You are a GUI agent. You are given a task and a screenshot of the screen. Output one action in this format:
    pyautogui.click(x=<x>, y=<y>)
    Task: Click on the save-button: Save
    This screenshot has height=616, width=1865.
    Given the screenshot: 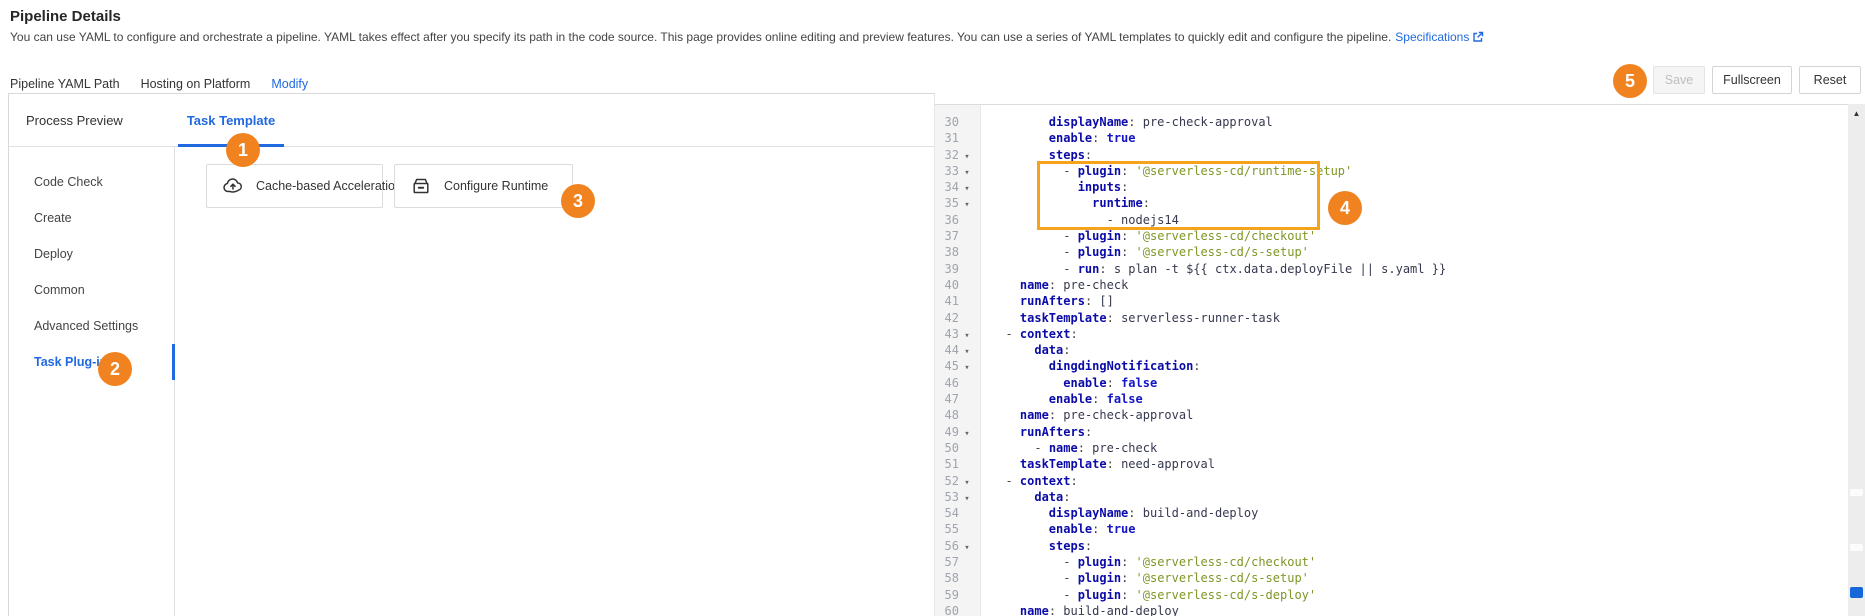 What is the action you would take?
    pyautogui.click(x=1679, y=80)
    